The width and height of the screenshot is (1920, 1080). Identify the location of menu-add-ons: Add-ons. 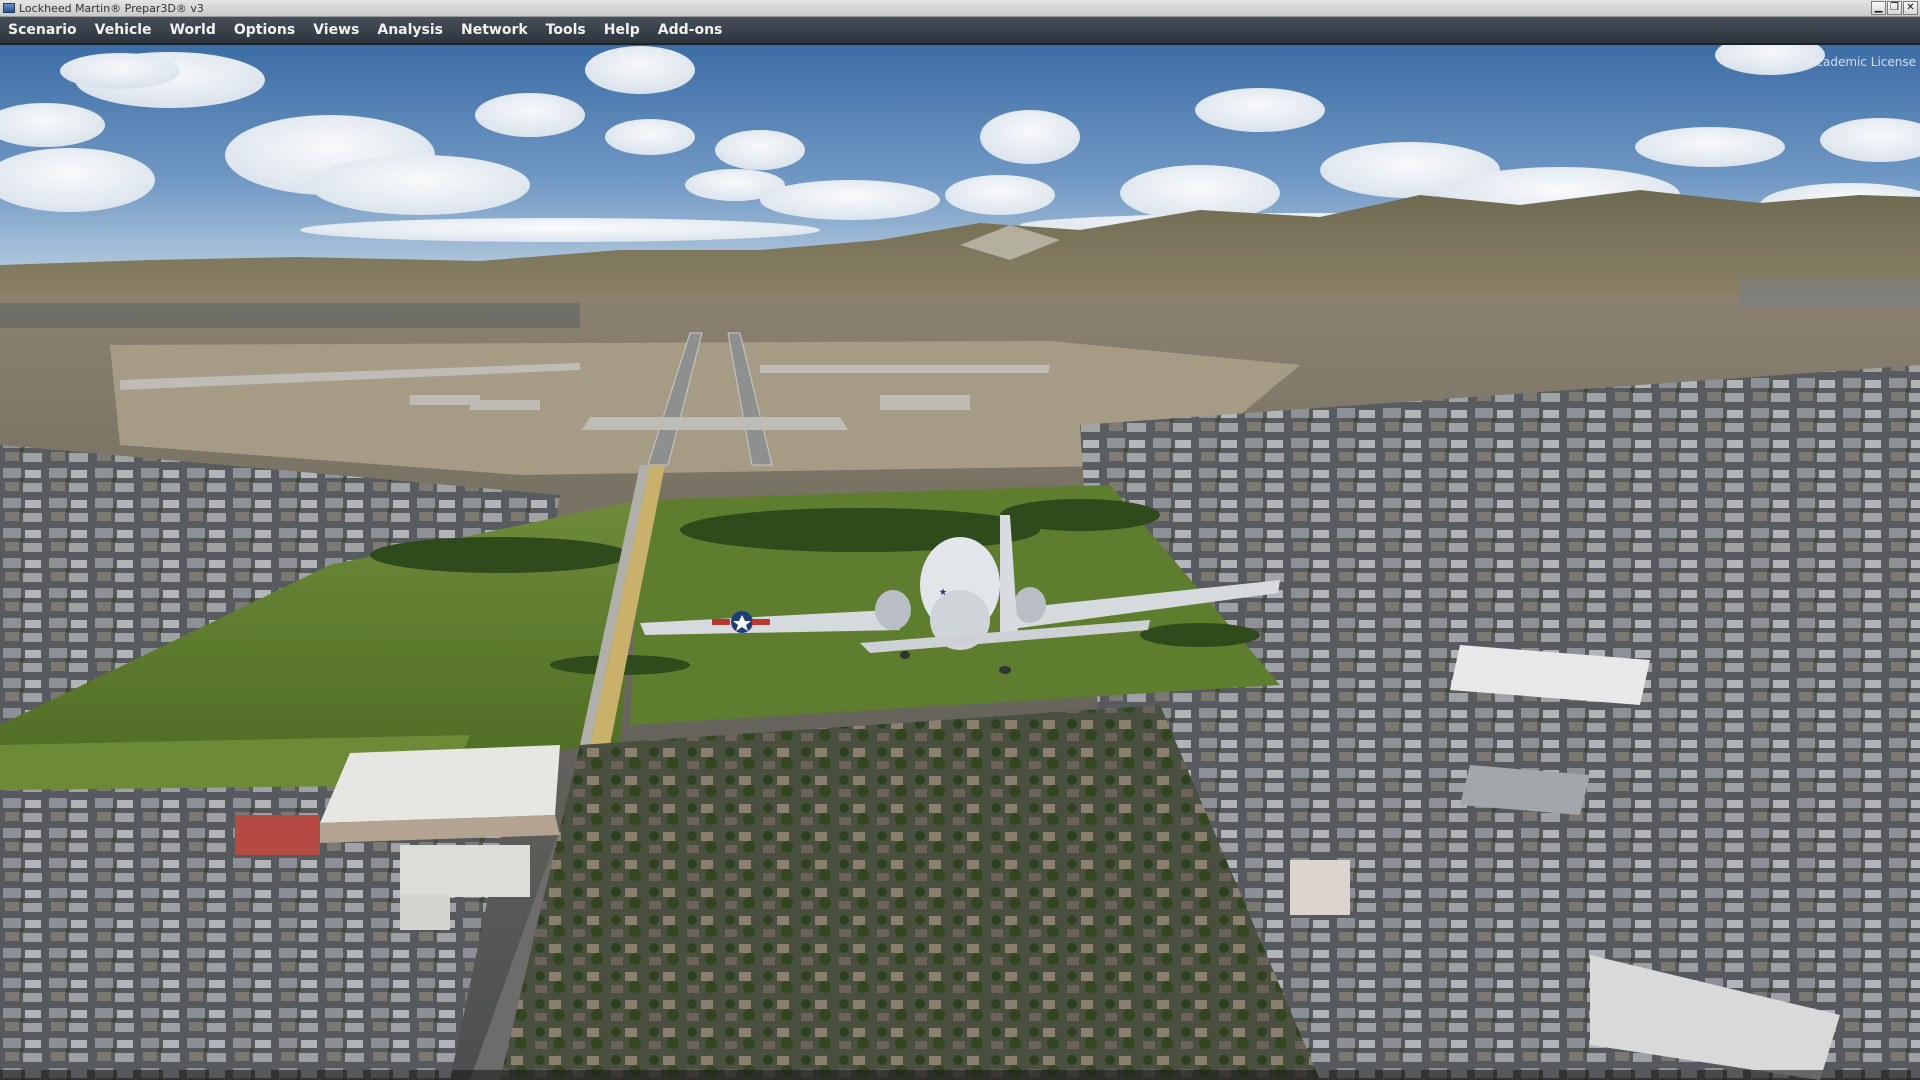
(690, 30).